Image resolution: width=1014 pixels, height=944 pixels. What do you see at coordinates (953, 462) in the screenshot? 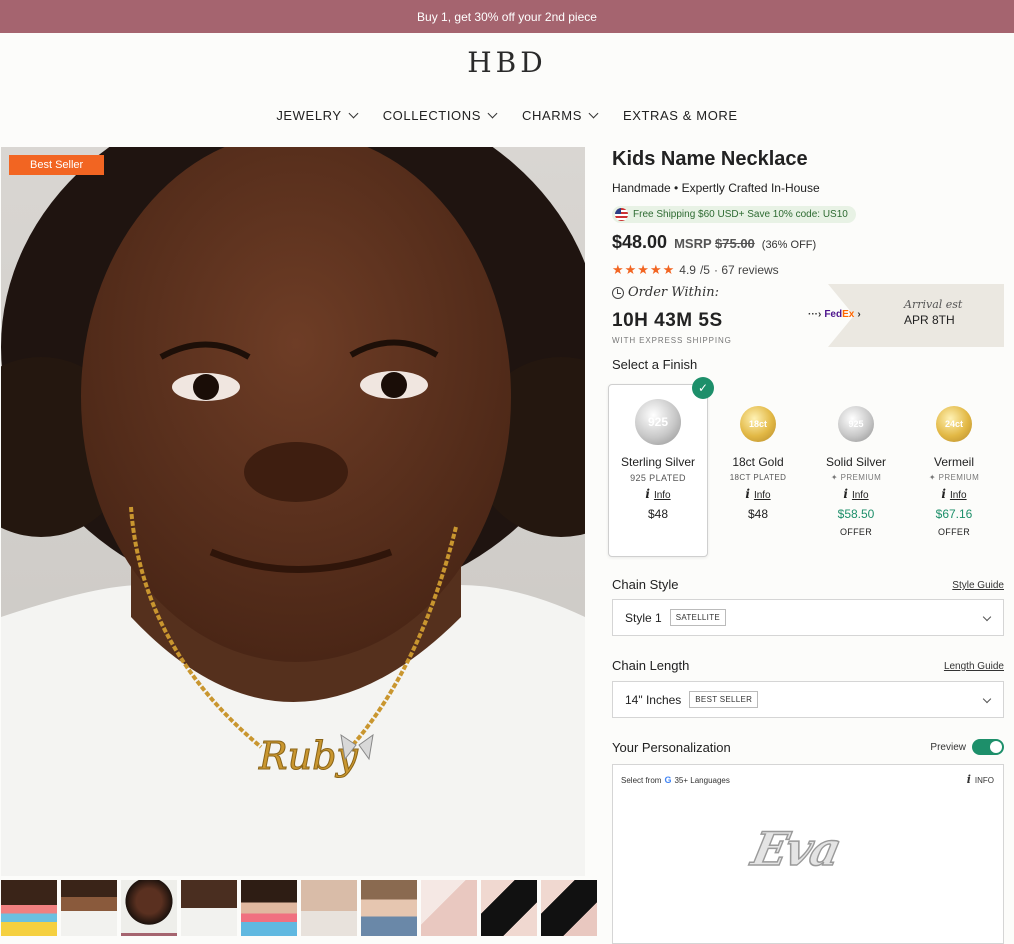
I see `finish-name: Vermeil` at bounding box center [953, 462].